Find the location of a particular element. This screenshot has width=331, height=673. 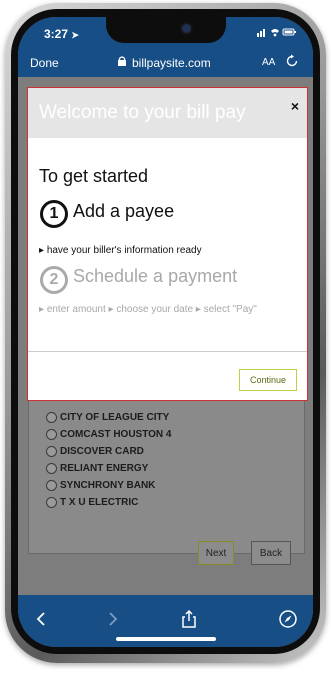

payee-name: SYNCHRONY BANK is located at coordinates (108, 485).